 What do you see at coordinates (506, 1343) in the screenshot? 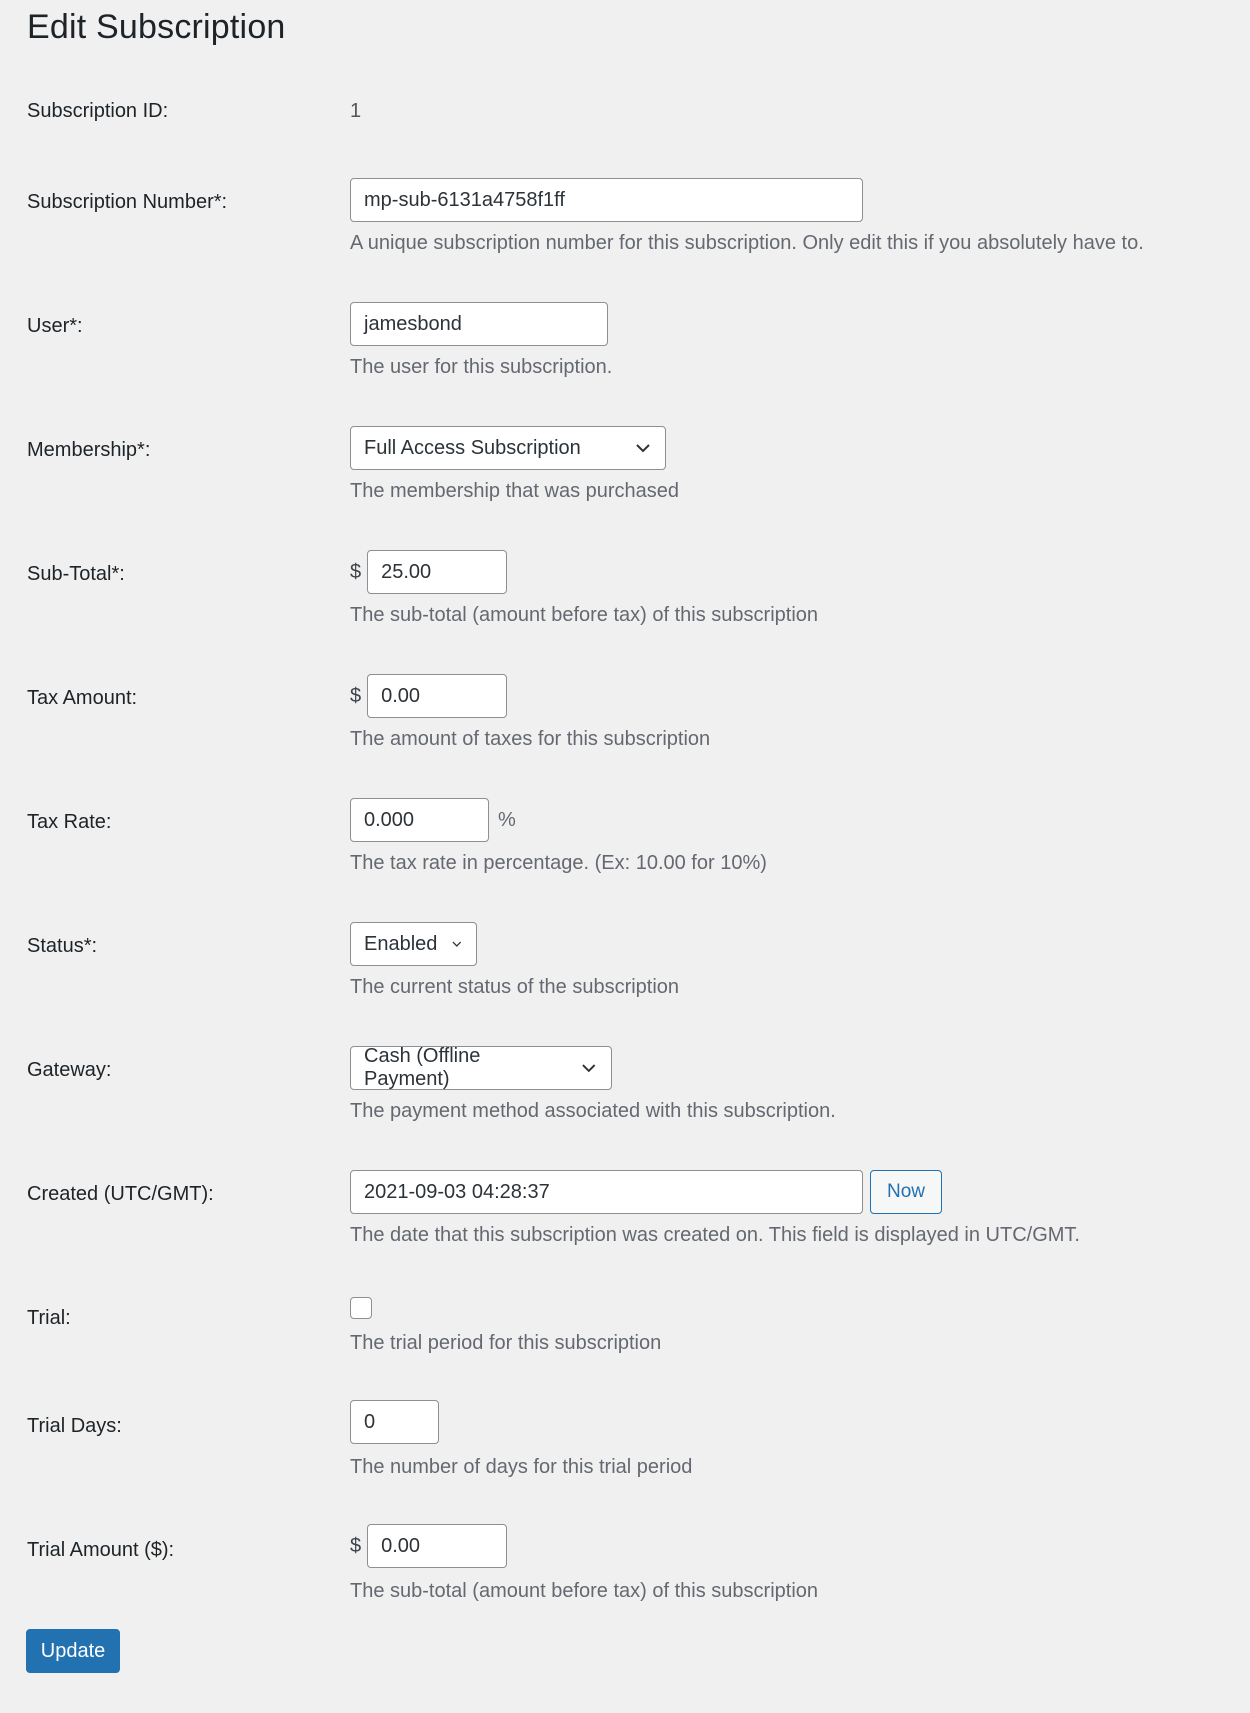
I see `trial-description: The trial period for this subscription` at bounding box center [506, 1343].